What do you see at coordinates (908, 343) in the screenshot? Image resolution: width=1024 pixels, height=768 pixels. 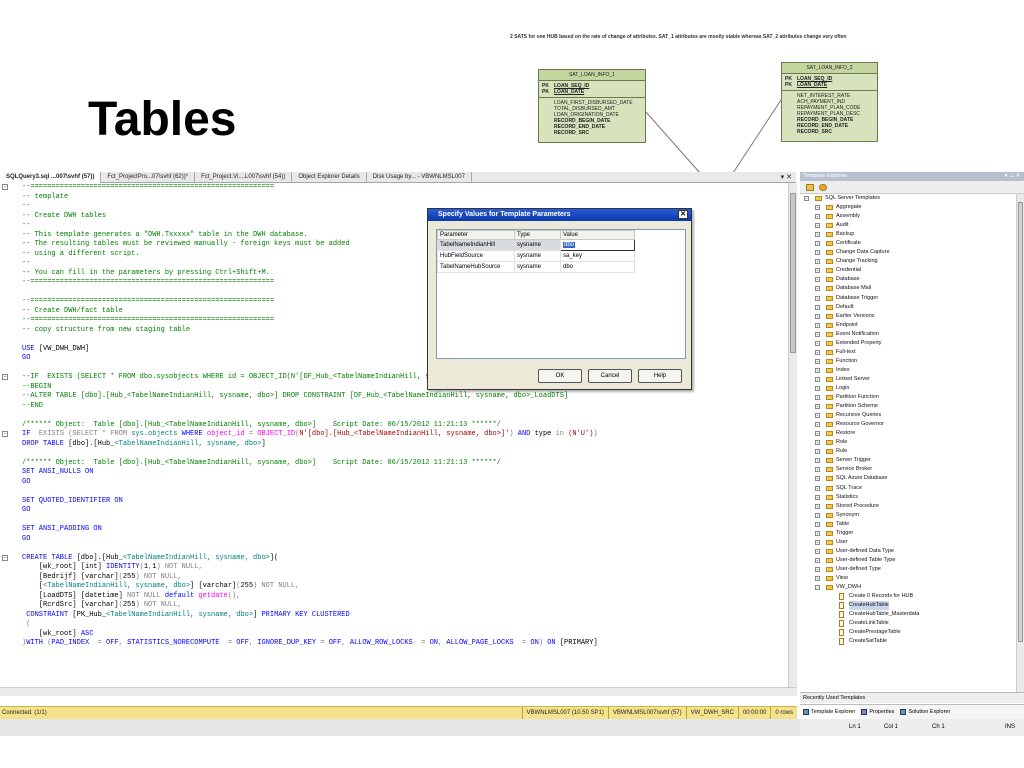 I see `template-folder-item: + Extended Property` at bounding box center [908, 343].